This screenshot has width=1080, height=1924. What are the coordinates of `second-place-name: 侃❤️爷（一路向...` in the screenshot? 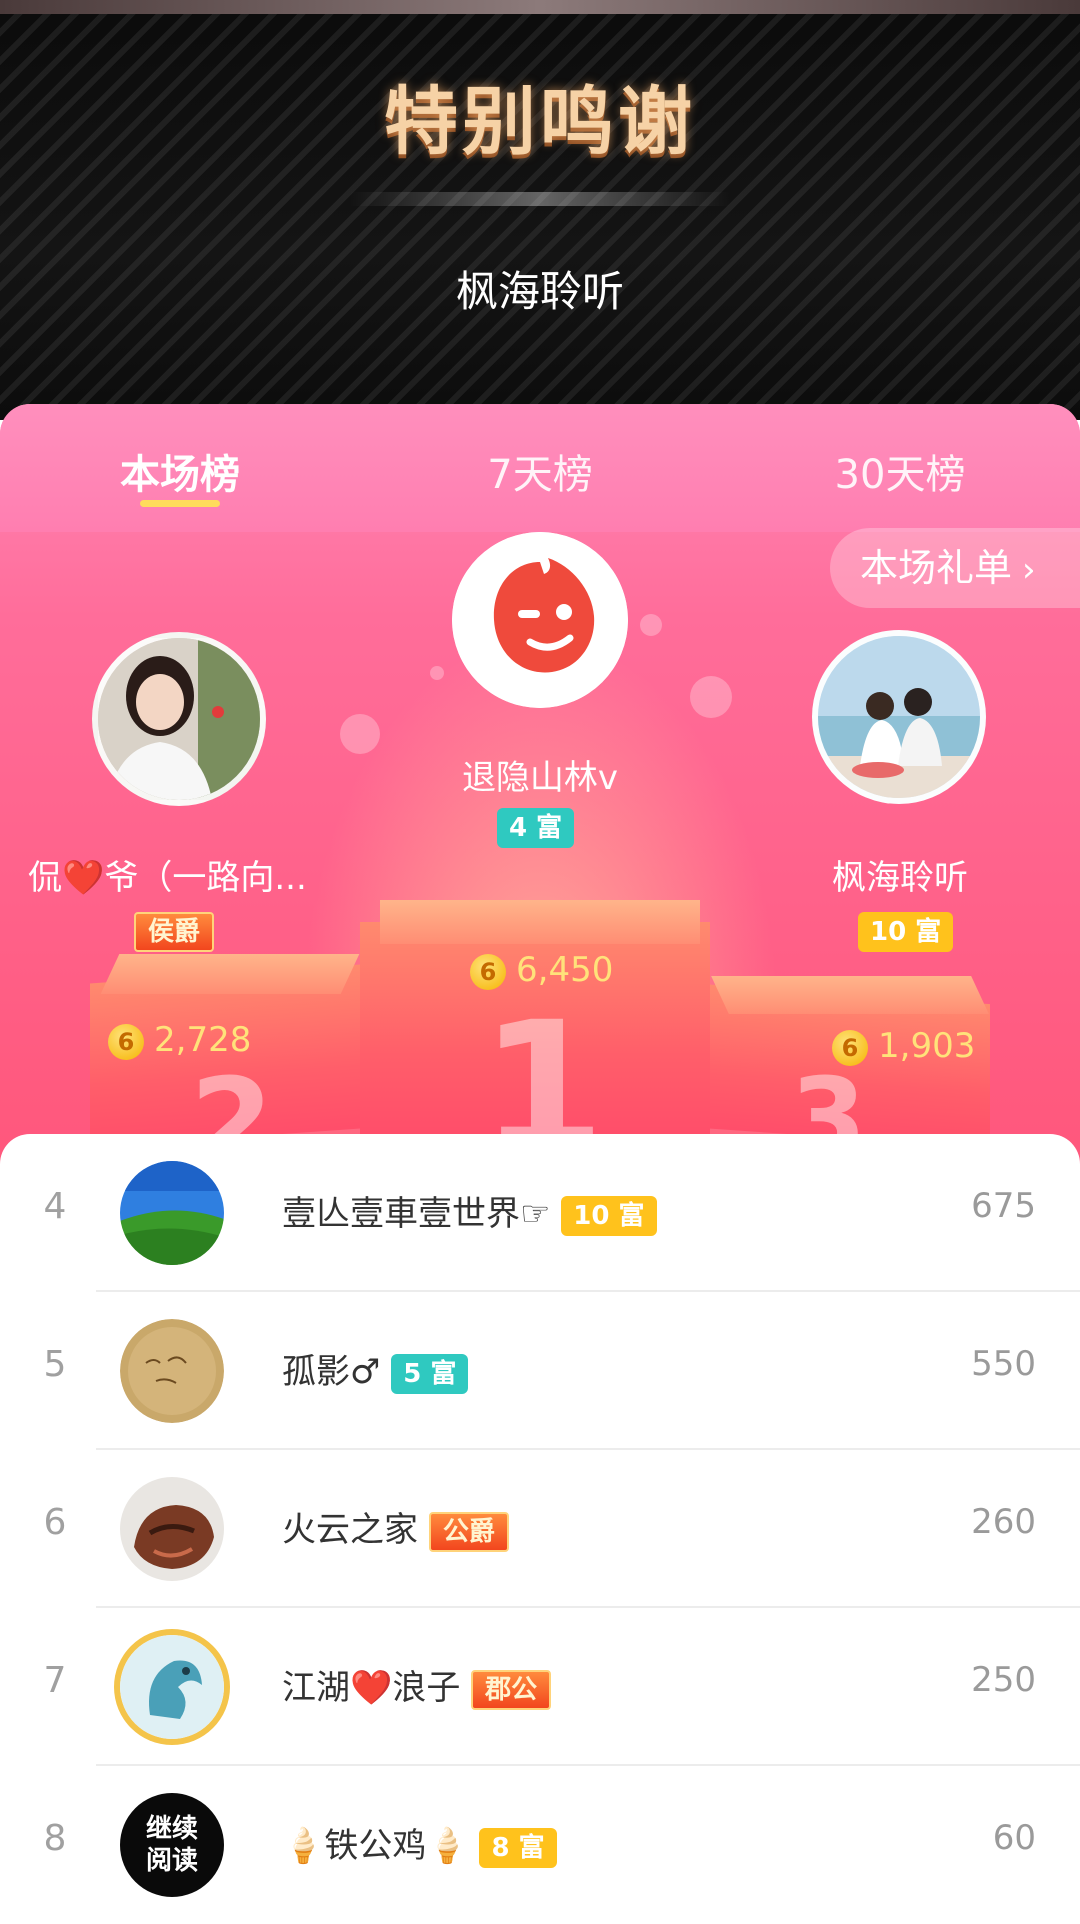 It's located at (178, 874).